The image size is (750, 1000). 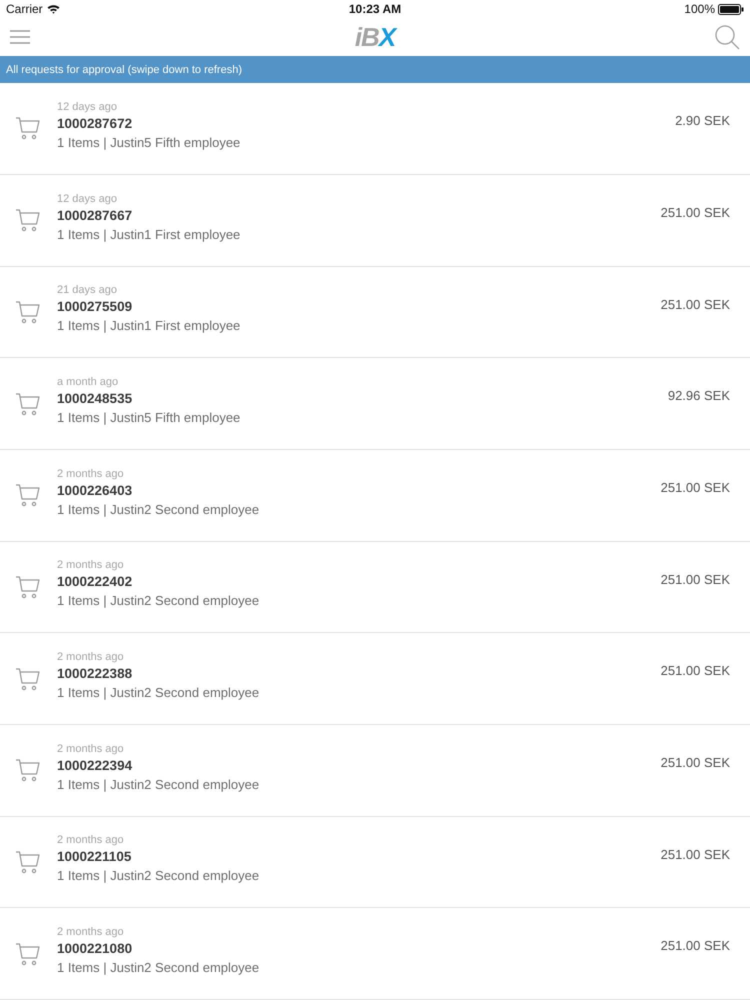 I want to click on request-row: a month ago 1000248535 1 Items | Justin5 Fifth employee 92.96 SEK, so click(x=375, y=404).